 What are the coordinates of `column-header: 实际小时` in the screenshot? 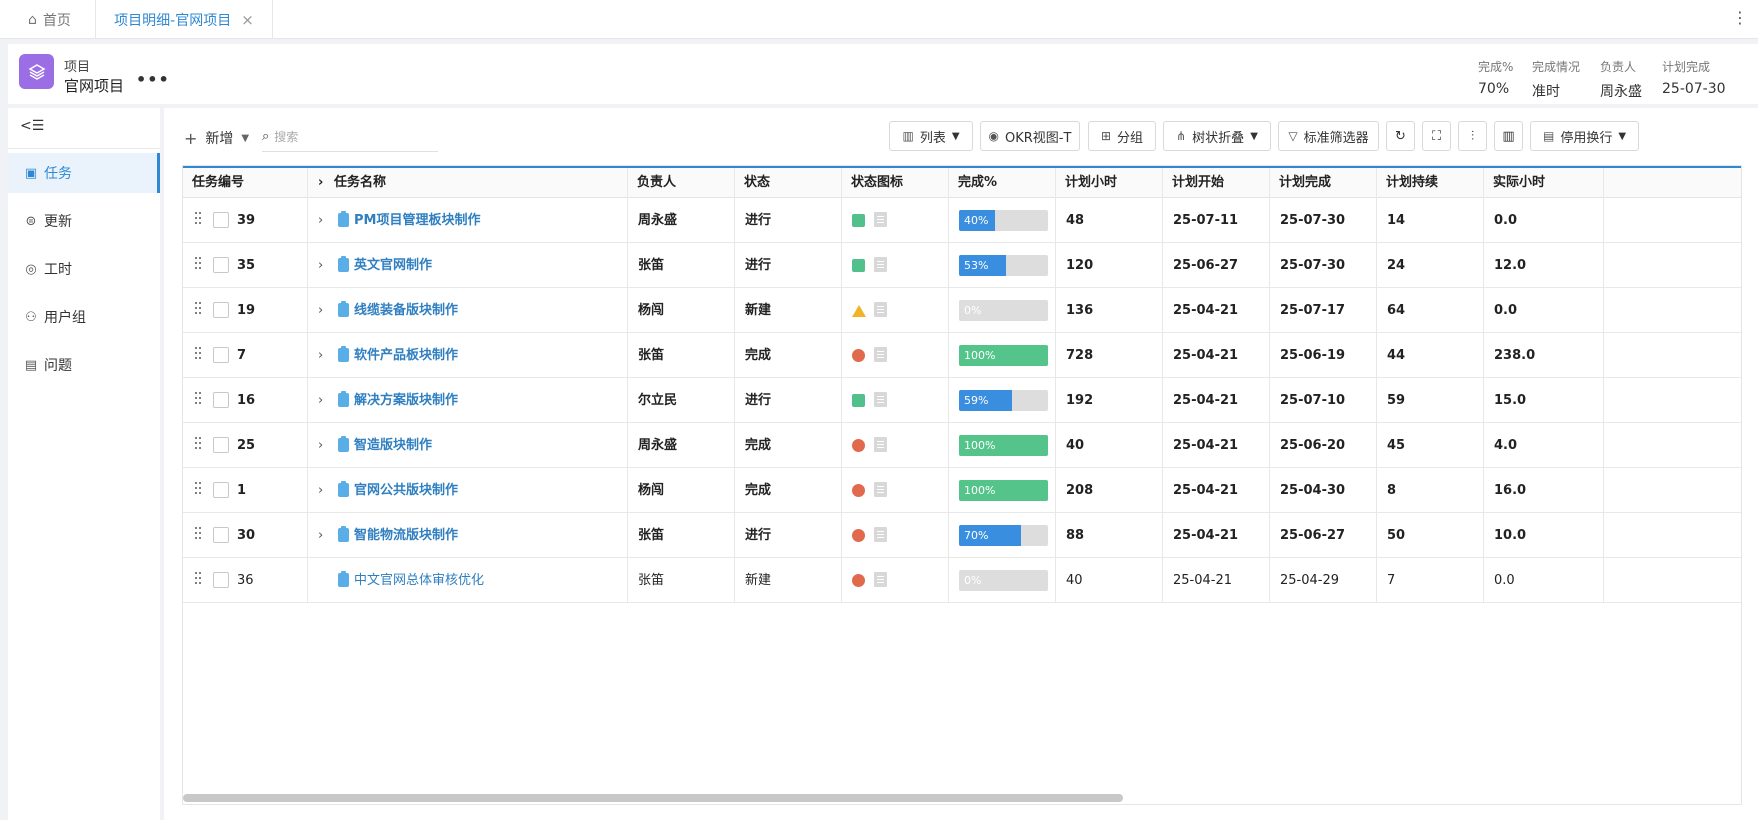 It's located at (1544, 183).